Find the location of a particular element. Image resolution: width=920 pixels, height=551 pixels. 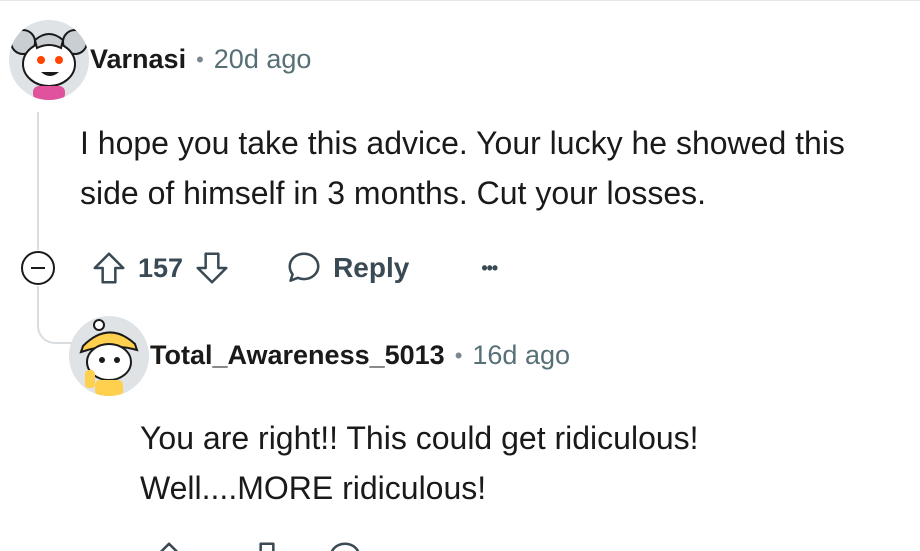

reply-button is located at coordinates (345, 545).